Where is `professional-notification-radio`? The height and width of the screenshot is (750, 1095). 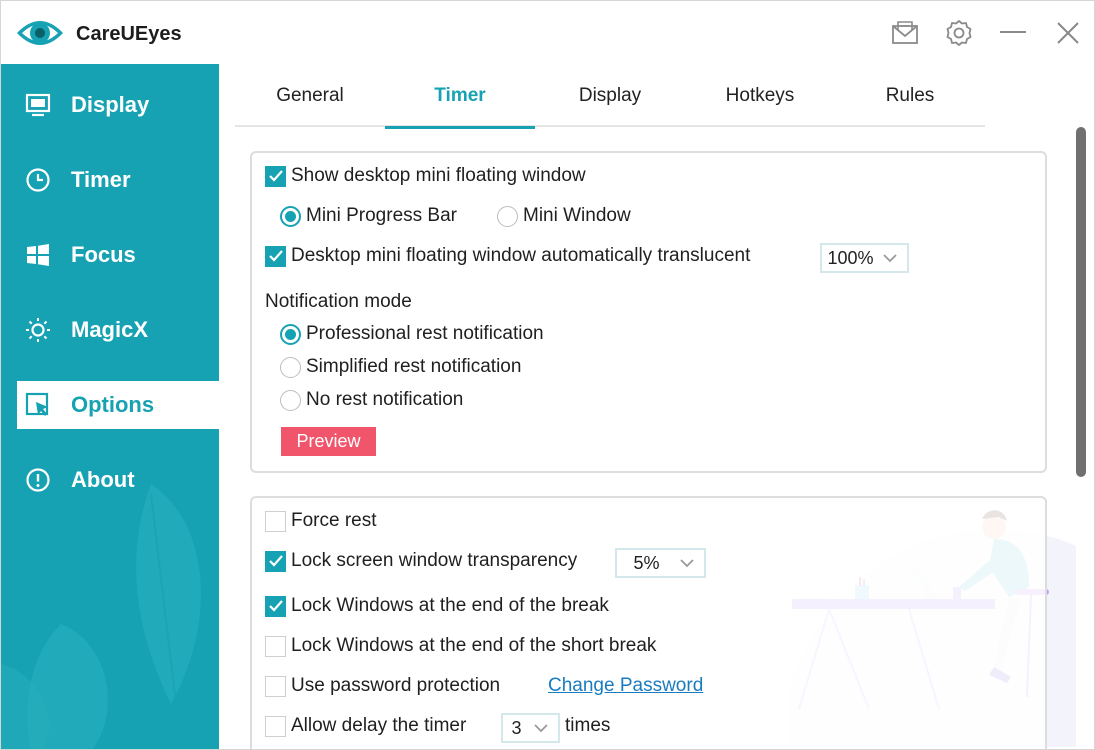
professional-notification-radio is located at coordinates (290, 334).